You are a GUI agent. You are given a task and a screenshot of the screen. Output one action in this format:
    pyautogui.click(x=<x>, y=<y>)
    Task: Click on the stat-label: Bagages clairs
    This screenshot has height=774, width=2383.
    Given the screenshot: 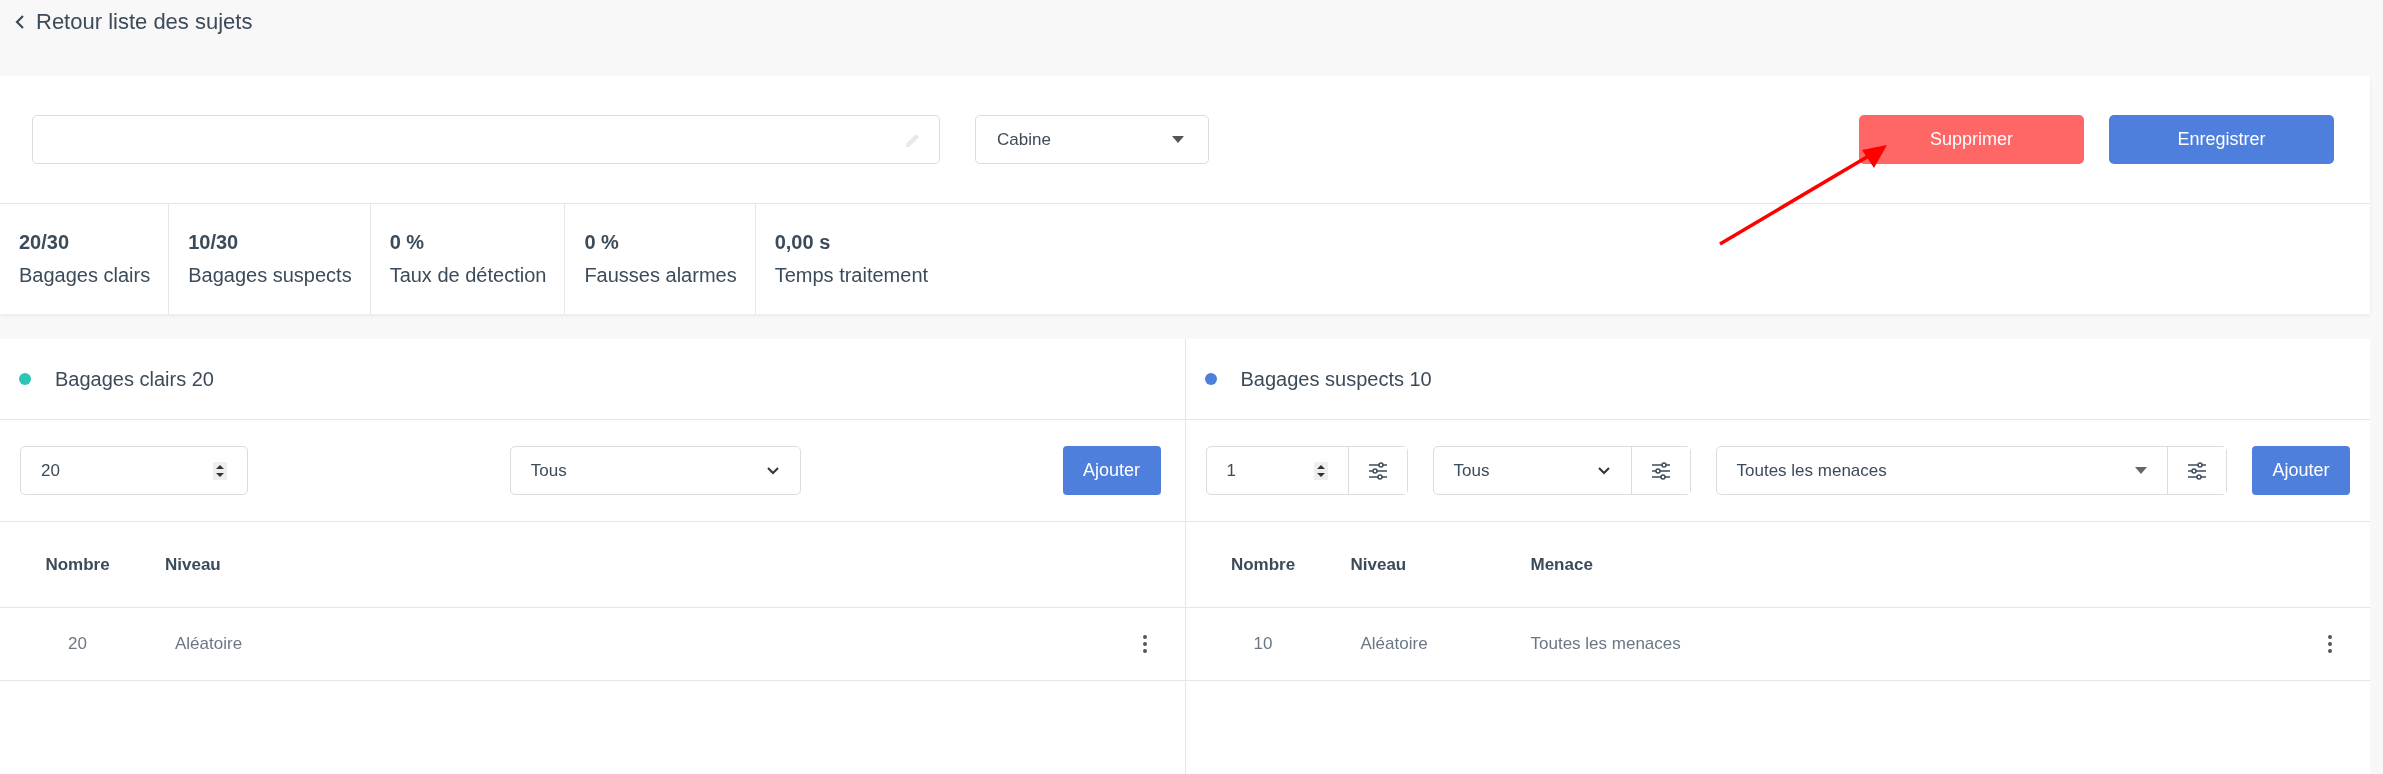 What is the action you would take?
    pyautogui.click(x=85, y=275)
    